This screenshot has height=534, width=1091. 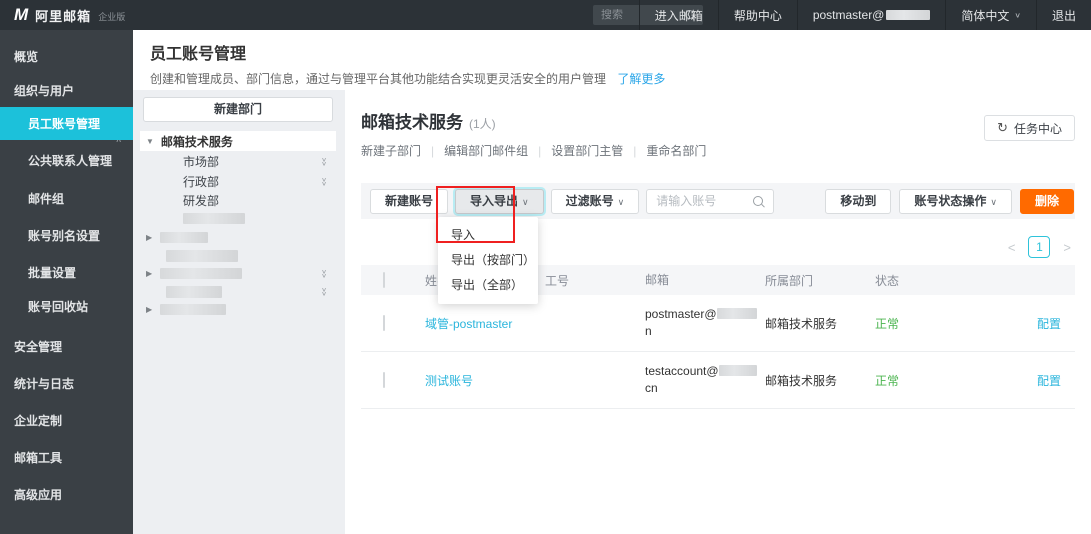 What do you see at coordinates (66, 160) in the screenshot?
I see `sidebar-item-public-contacts: 公共联系人管理` at bounding box center [66, 160].